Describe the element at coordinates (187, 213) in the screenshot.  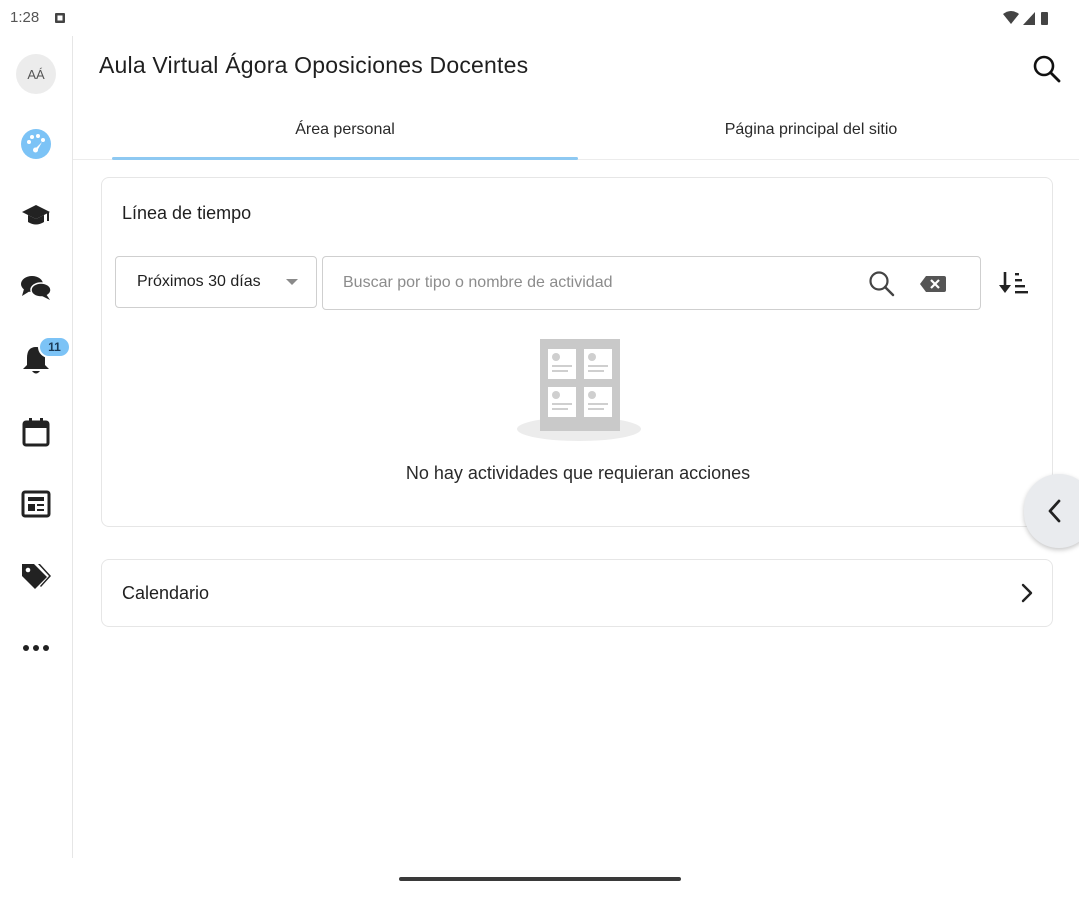
I see `timeline-title: Línea de tiempo` at that location.